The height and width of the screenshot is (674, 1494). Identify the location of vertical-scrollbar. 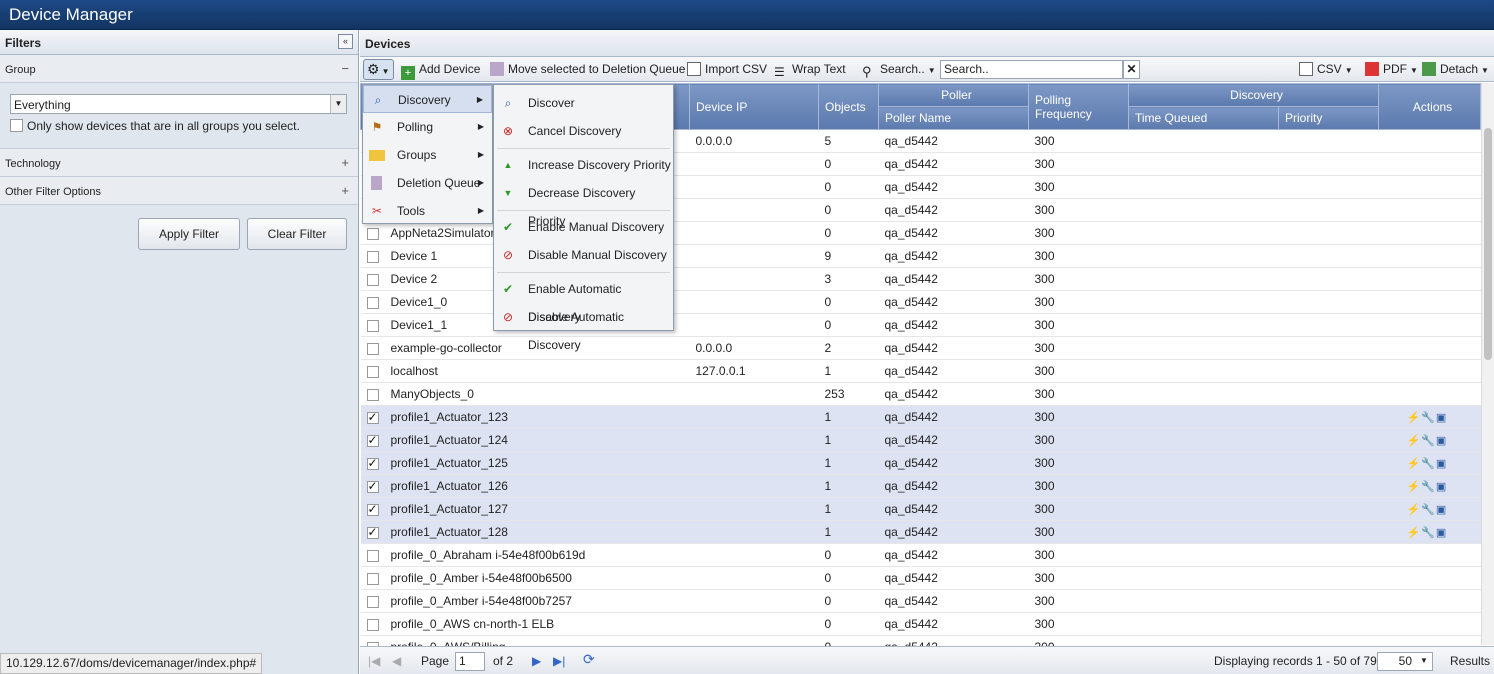
(1487, 364).